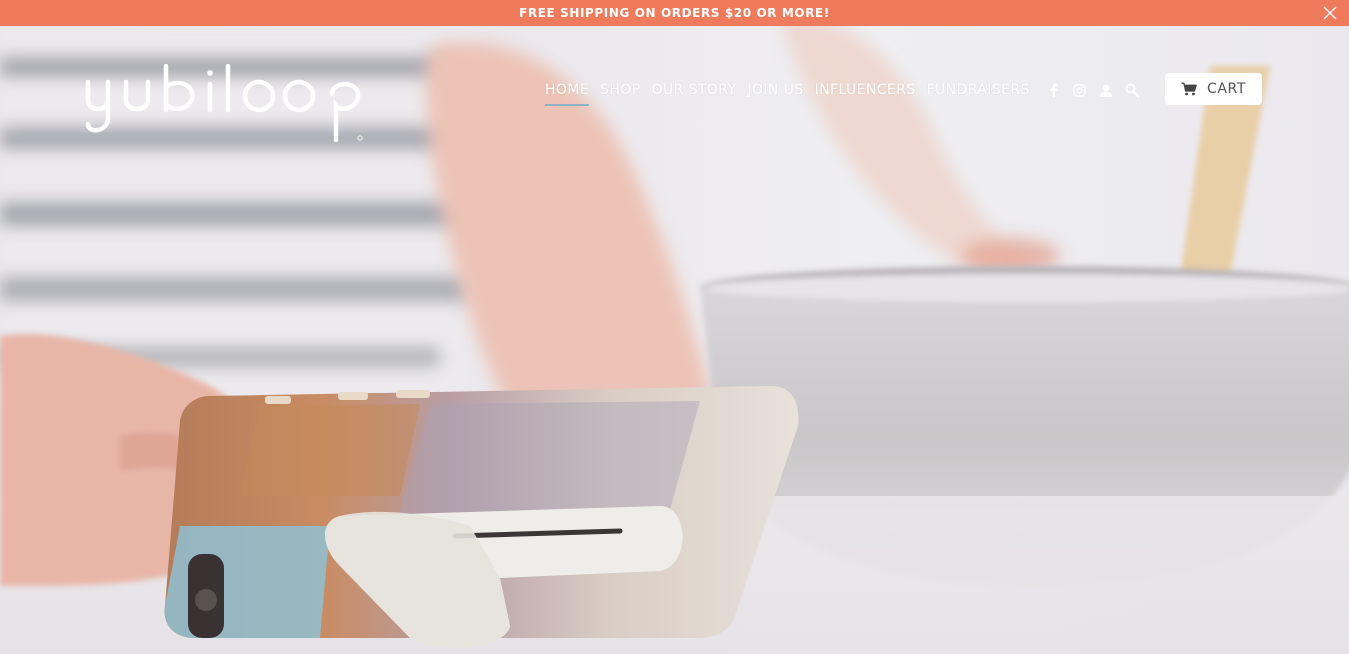 The width and height of the screenshot is (1349, 654). I want to click on promo-bar: FREE SHIPPING ON ORDERS $20 OR MORE!, so click(674, 13).